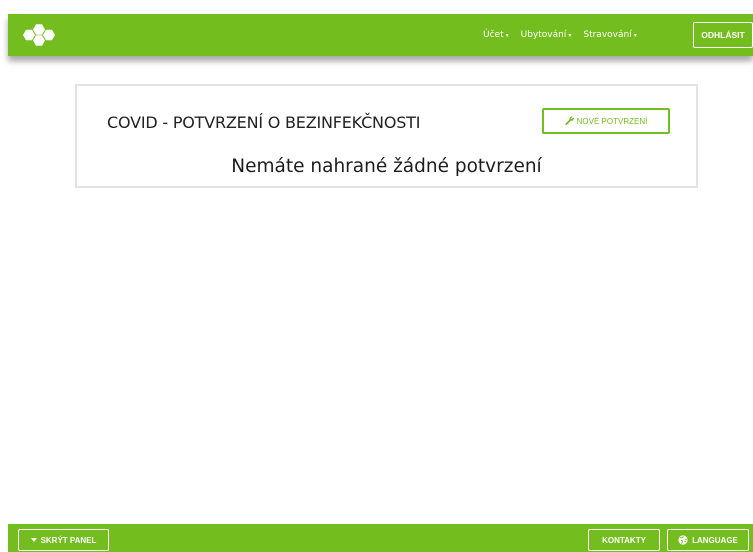 Image resolution: width=753 pixels, height=552 pixels. What do you see at coordinates (37, 35) in the screenshot?
I see `logo-icon` at bounding box center [37, 35].